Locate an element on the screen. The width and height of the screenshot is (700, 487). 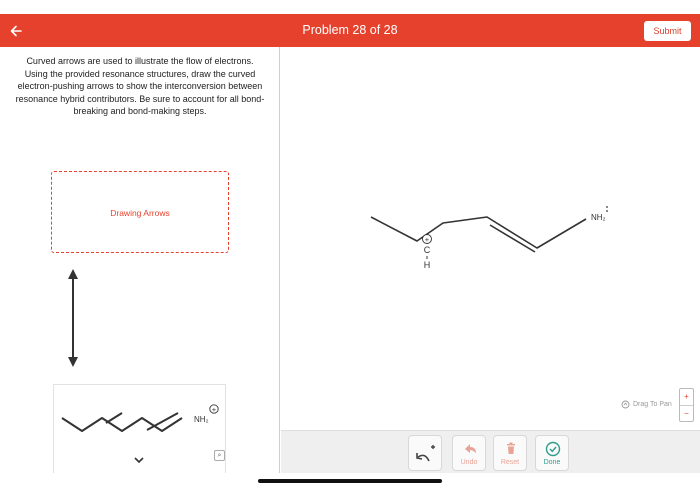
undo-label: Undo is located at coordinates (469, 462).